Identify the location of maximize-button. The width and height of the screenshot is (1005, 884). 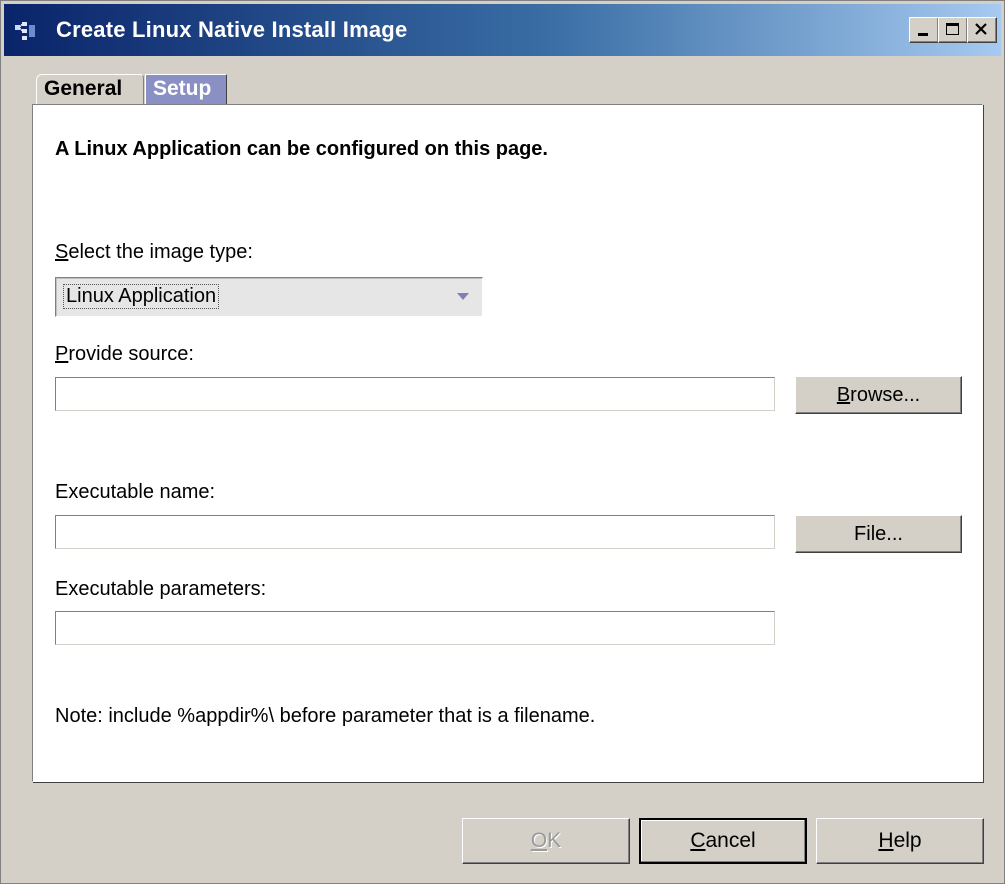
(953, 30).